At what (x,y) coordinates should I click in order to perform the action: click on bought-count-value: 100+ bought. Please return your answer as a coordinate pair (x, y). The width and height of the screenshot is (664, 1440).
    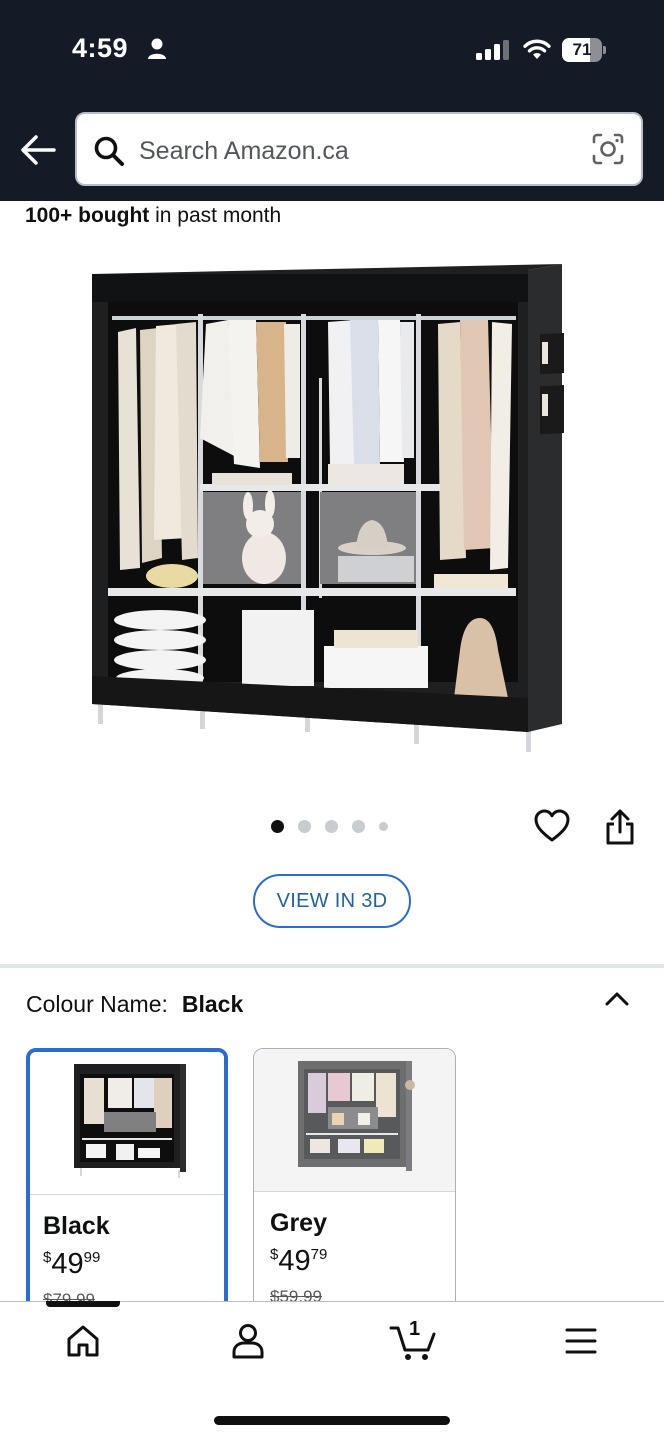
    Looking at the image, I should click on (87, 215).